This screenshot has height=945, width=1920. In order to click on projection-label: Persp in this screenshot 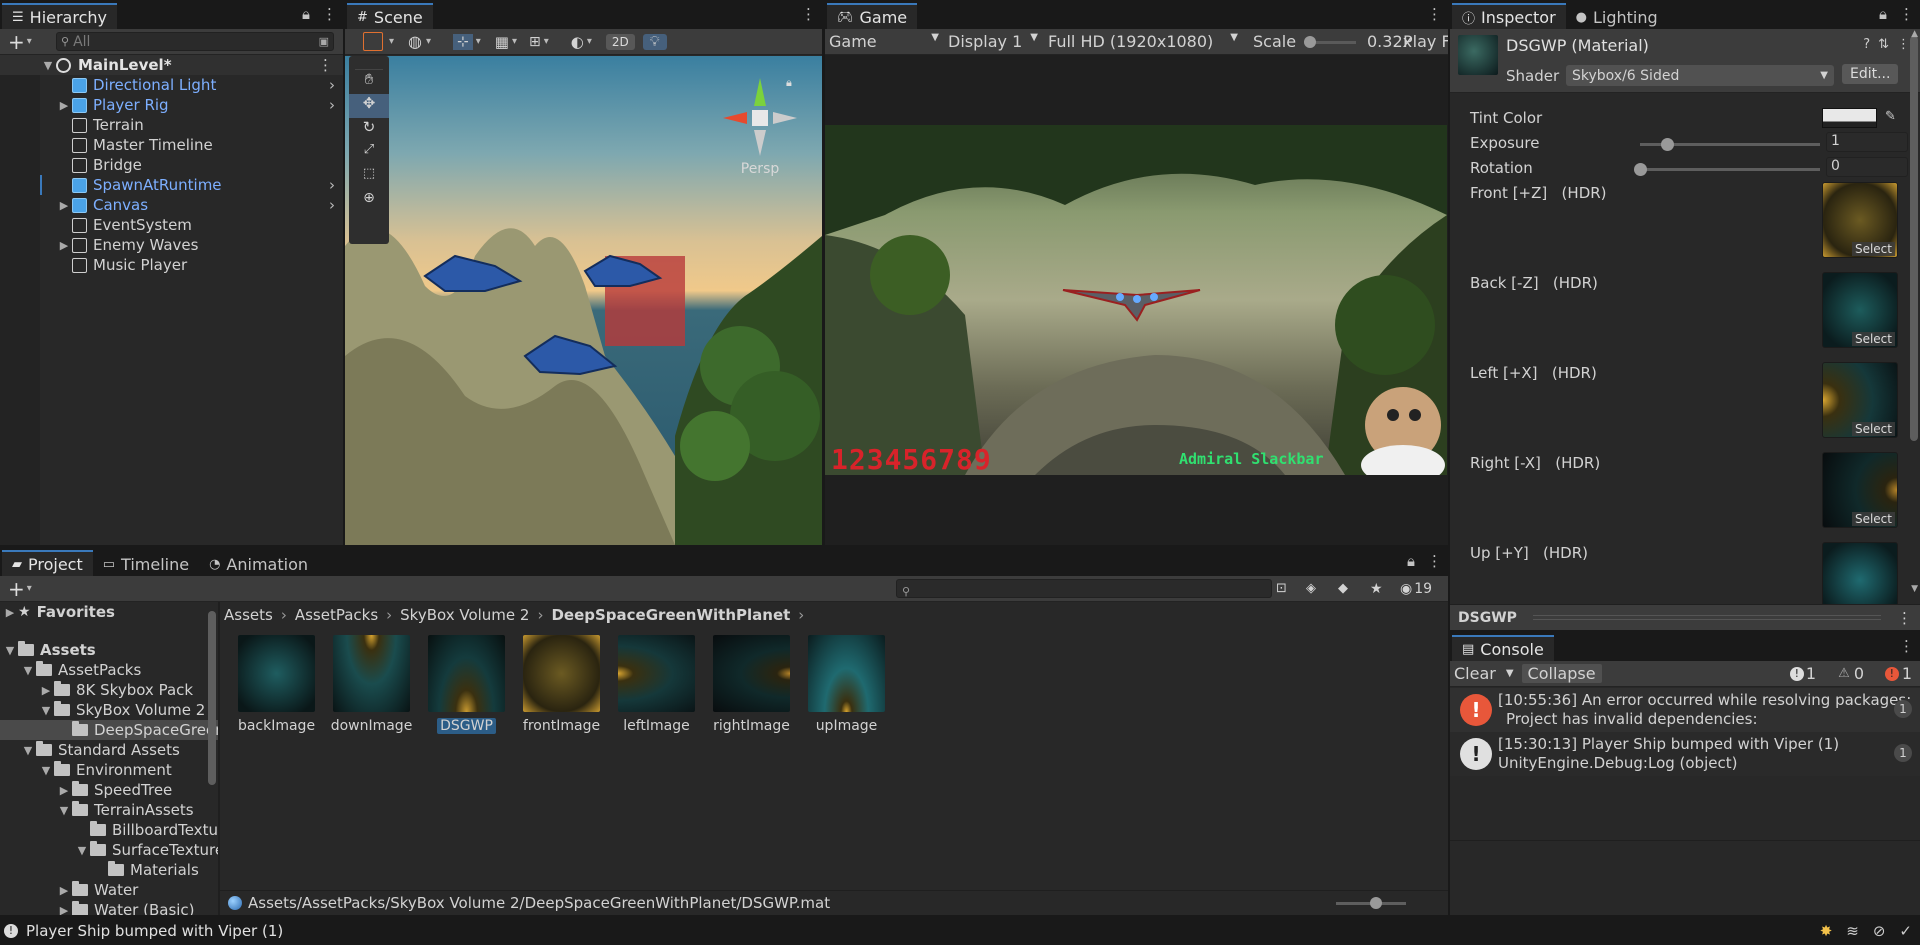, I will do `click(760, 169)`.